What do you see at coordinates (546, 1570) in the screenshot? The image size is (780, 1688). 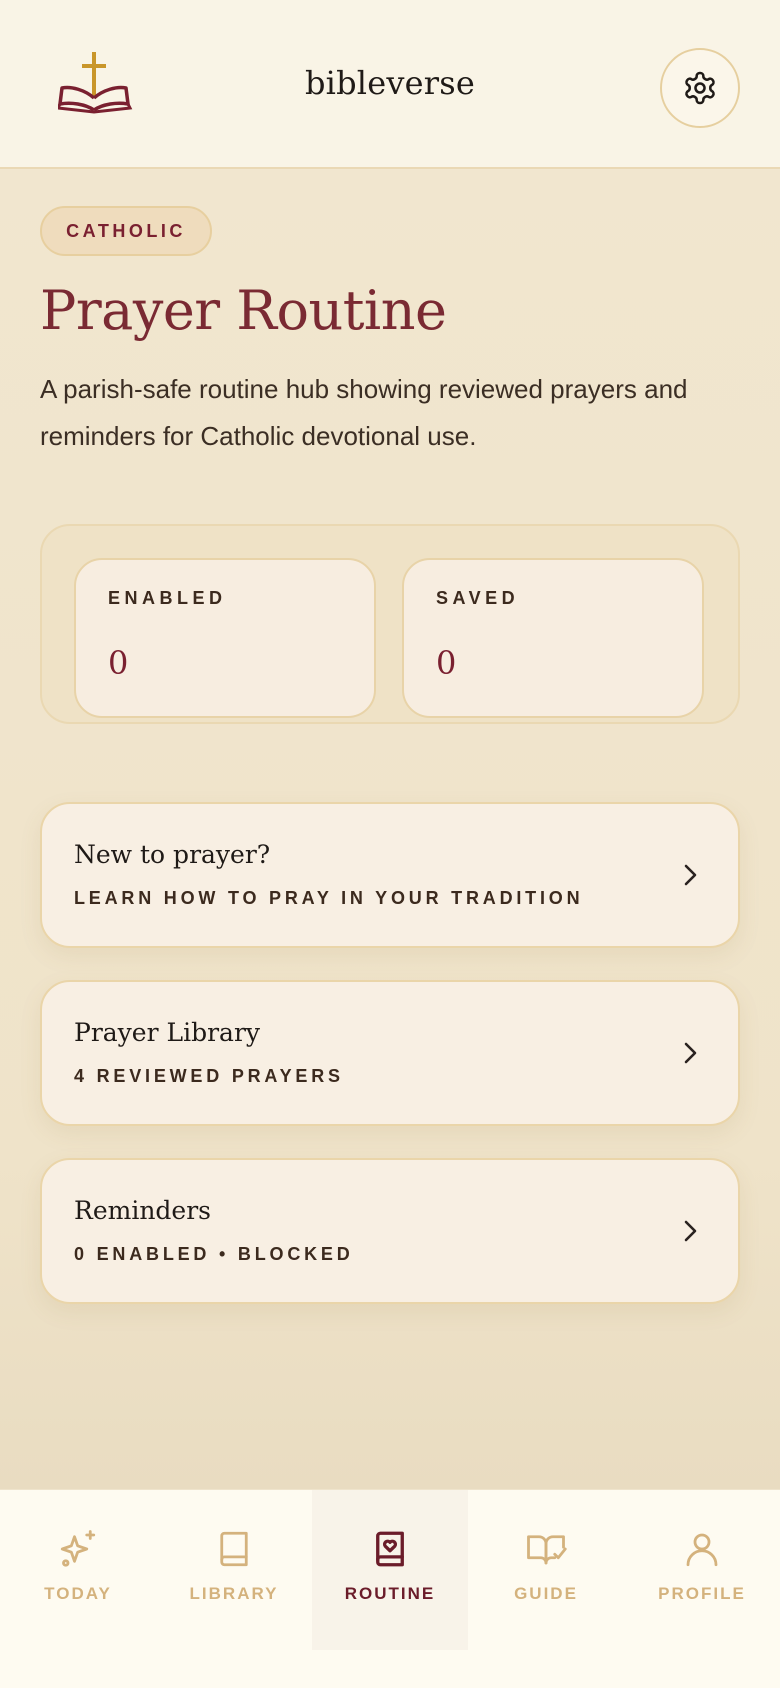 I see `tab-guide: GUIDE` at bounding box center [546, 1570].